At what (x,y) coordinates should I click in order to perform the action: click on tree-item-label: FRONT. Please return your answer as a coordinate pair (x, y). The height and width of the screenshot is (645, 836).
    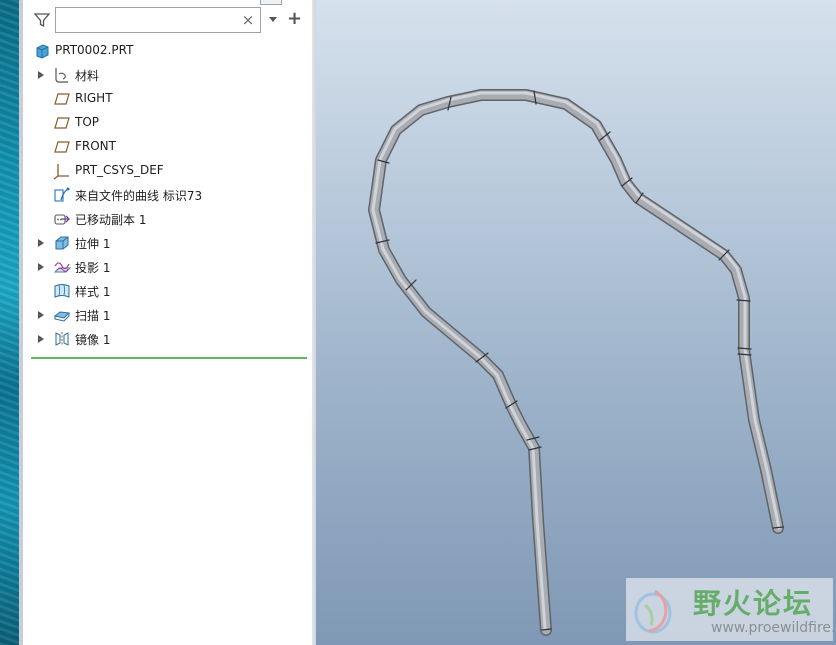
    Looking at the image, I should click on (95, 146).